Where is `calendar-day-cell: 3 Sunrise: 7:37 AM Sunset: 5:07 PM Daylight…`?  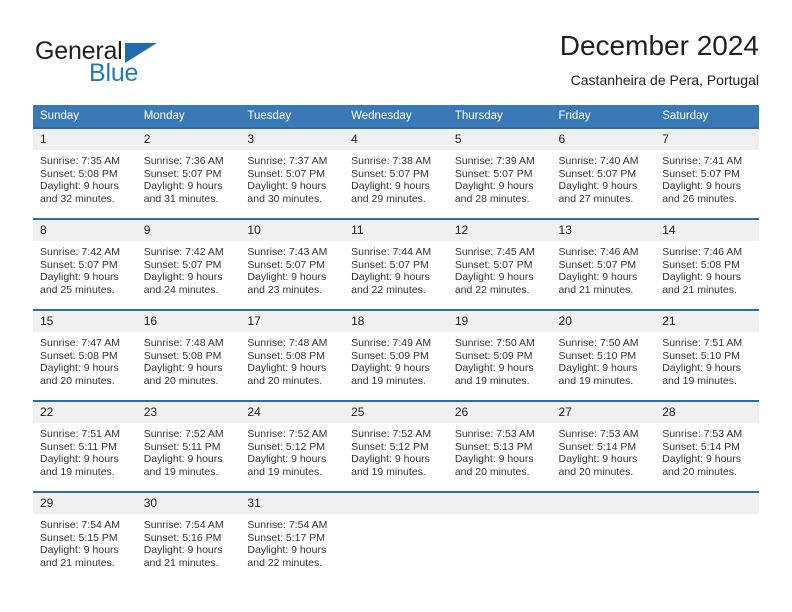 calendar-day-cell: 3 Sunrise: 7:37 AM Sunset: 5:07 PM Daylight… is located at coordinates (292, 169).